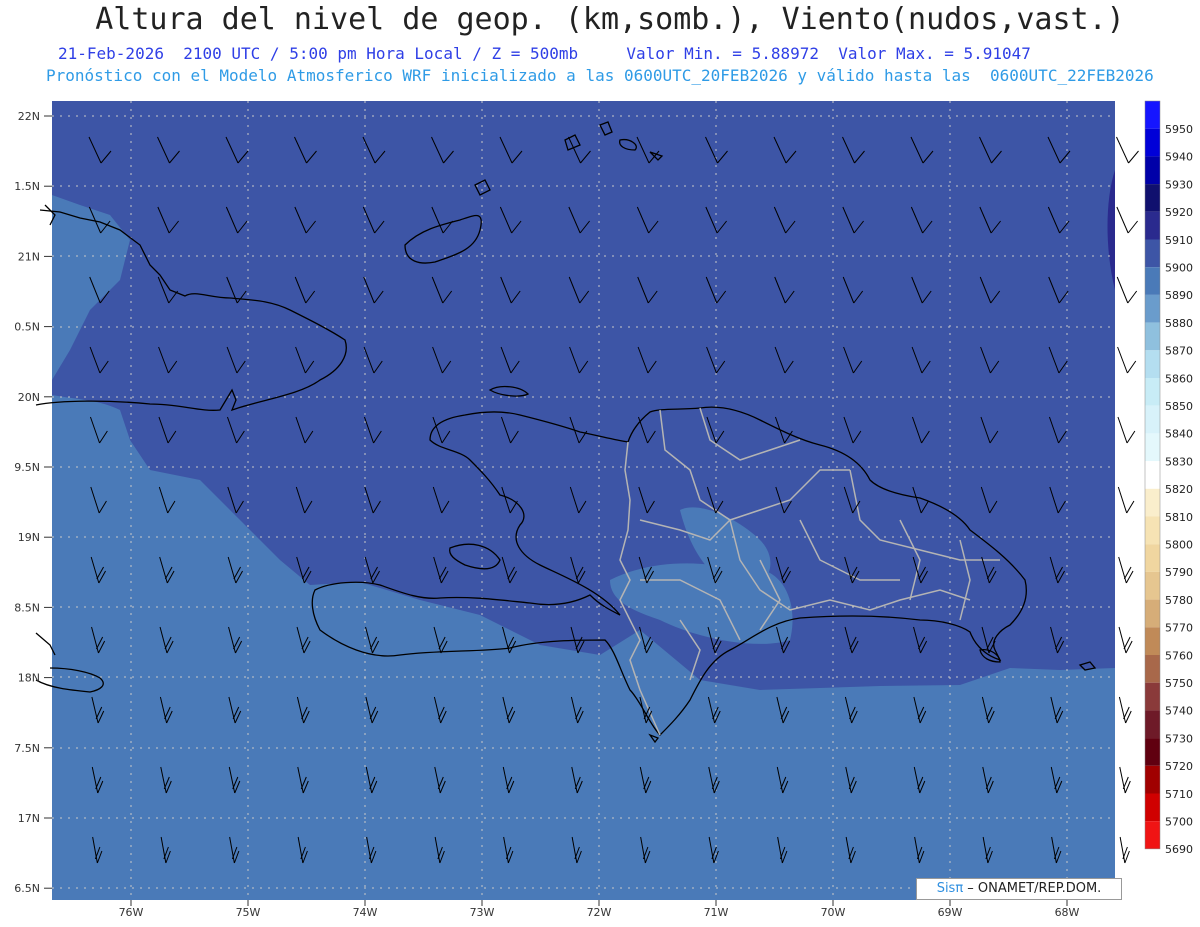  What do you see at coordinates (27, 888) in the screenshot?
I see `lat-label: 6.5N` at bounding box center [27, 888].